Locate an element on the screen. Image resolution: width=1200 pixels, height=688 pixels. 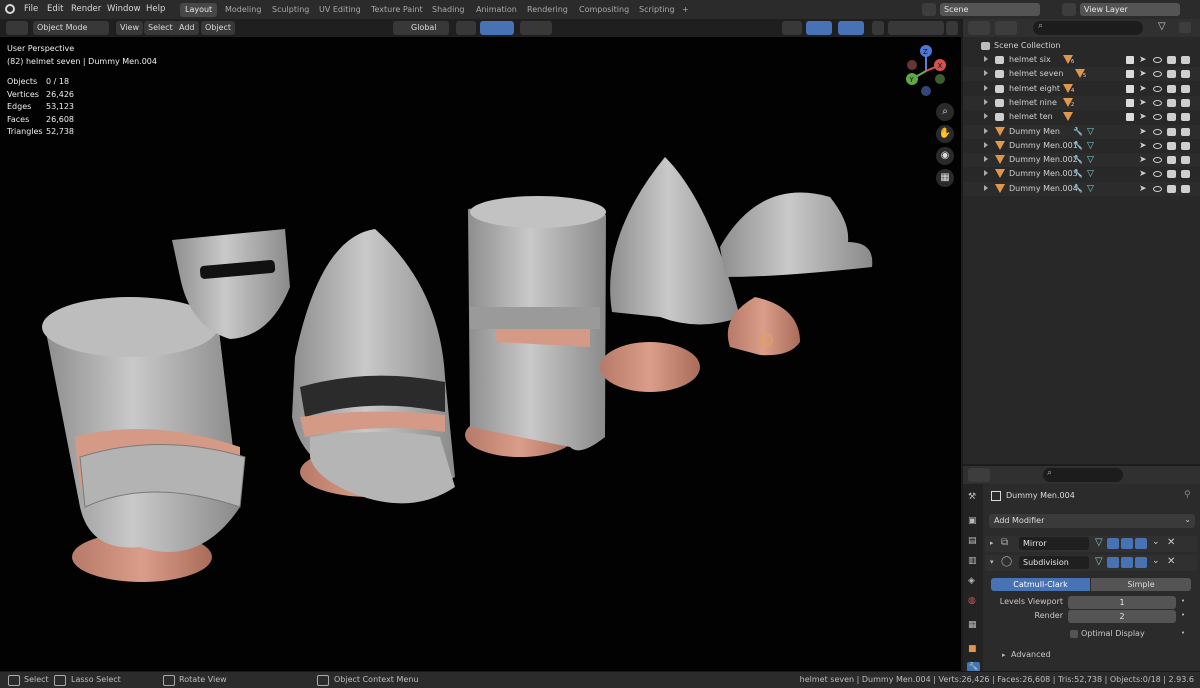
blender-logo-icon is located at coordinates (10, 9).